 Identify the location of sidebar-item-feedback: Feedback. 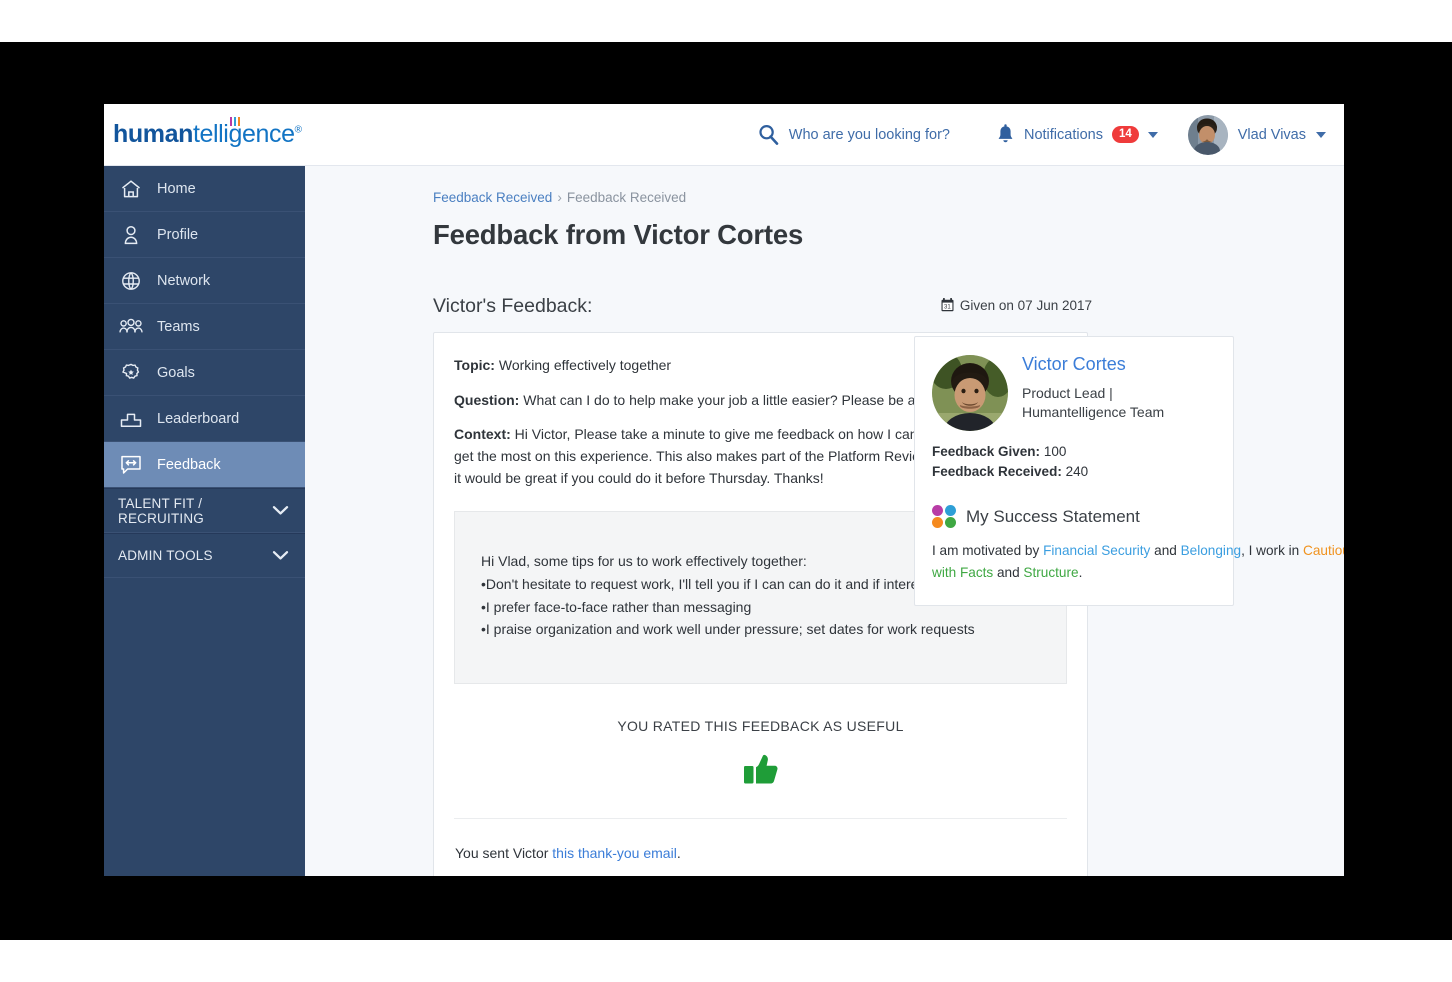
(204, 465).